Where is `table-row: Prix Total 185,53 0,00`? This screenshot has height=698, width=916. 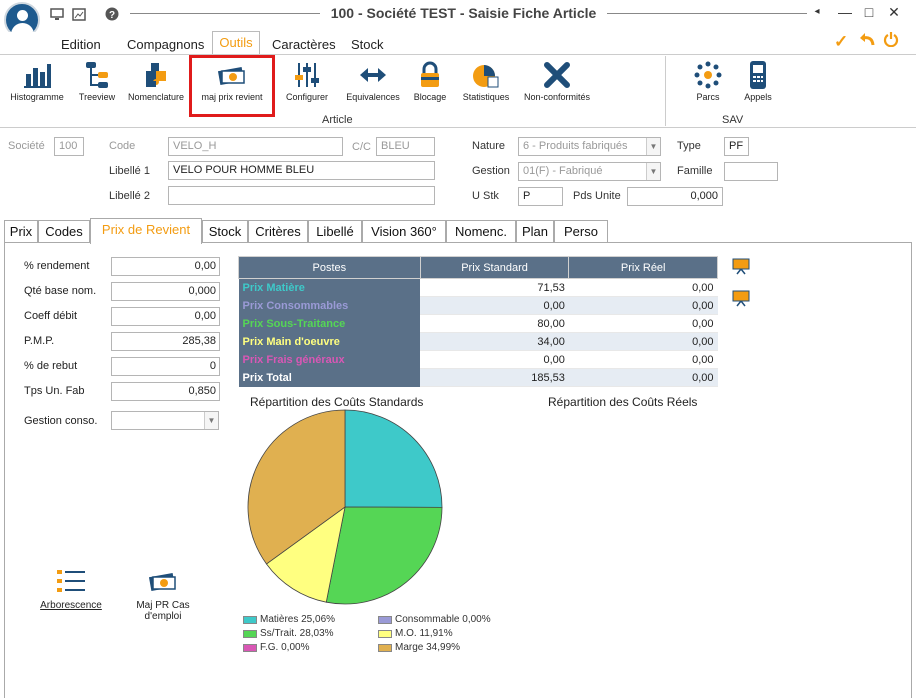 table-row: Prix Total 185,53 0,00 is located at coordinates (478, 377).